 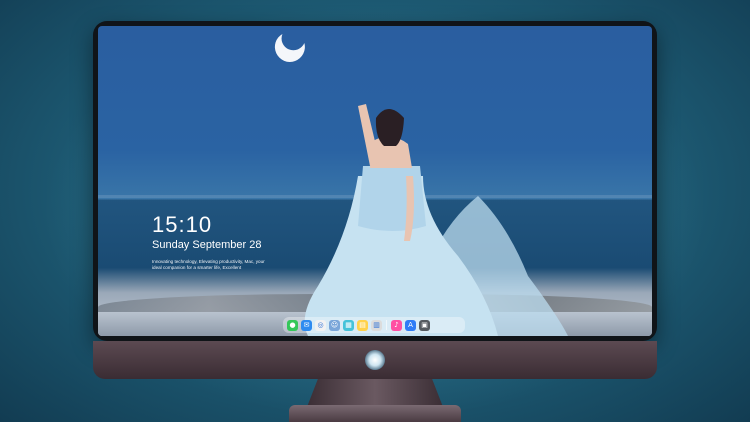 What do you see at coordinates (396, 325) in the screenshot?
I see `music-icon: ♪` at bounding box center [396, 325].